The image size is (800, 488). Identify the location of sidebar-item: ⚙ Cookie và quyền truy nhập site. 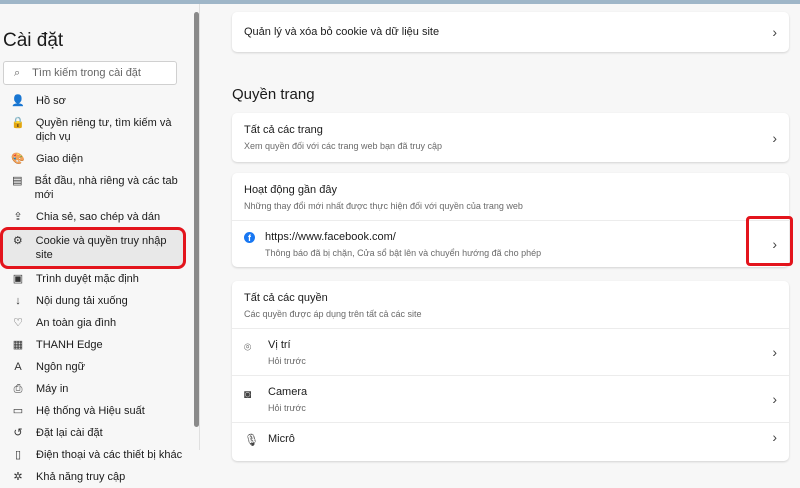
(93, 248).